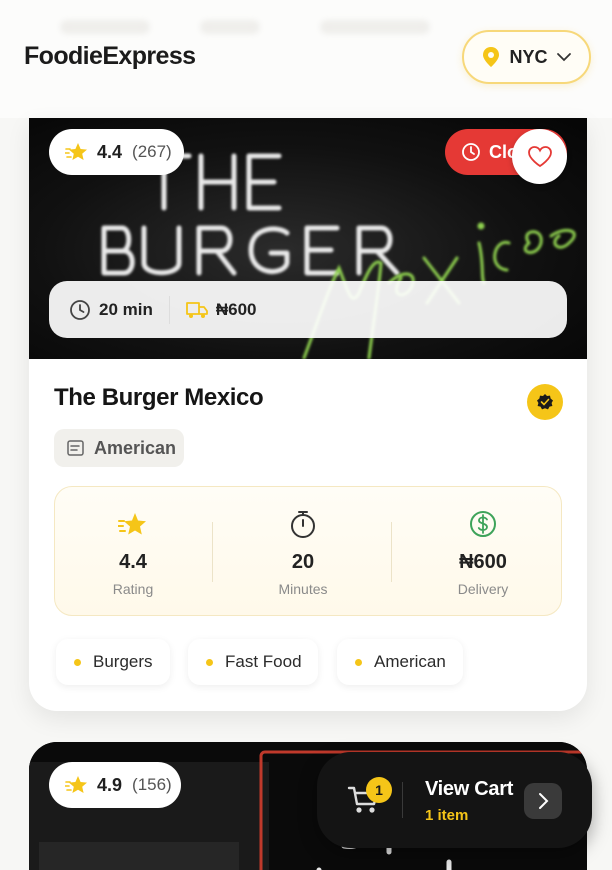 The image size is (612, 870). What do you see at coordinates (563, 57) in the screenshot?
I see `chevron-down-icon` at bounding box center [563, 57].